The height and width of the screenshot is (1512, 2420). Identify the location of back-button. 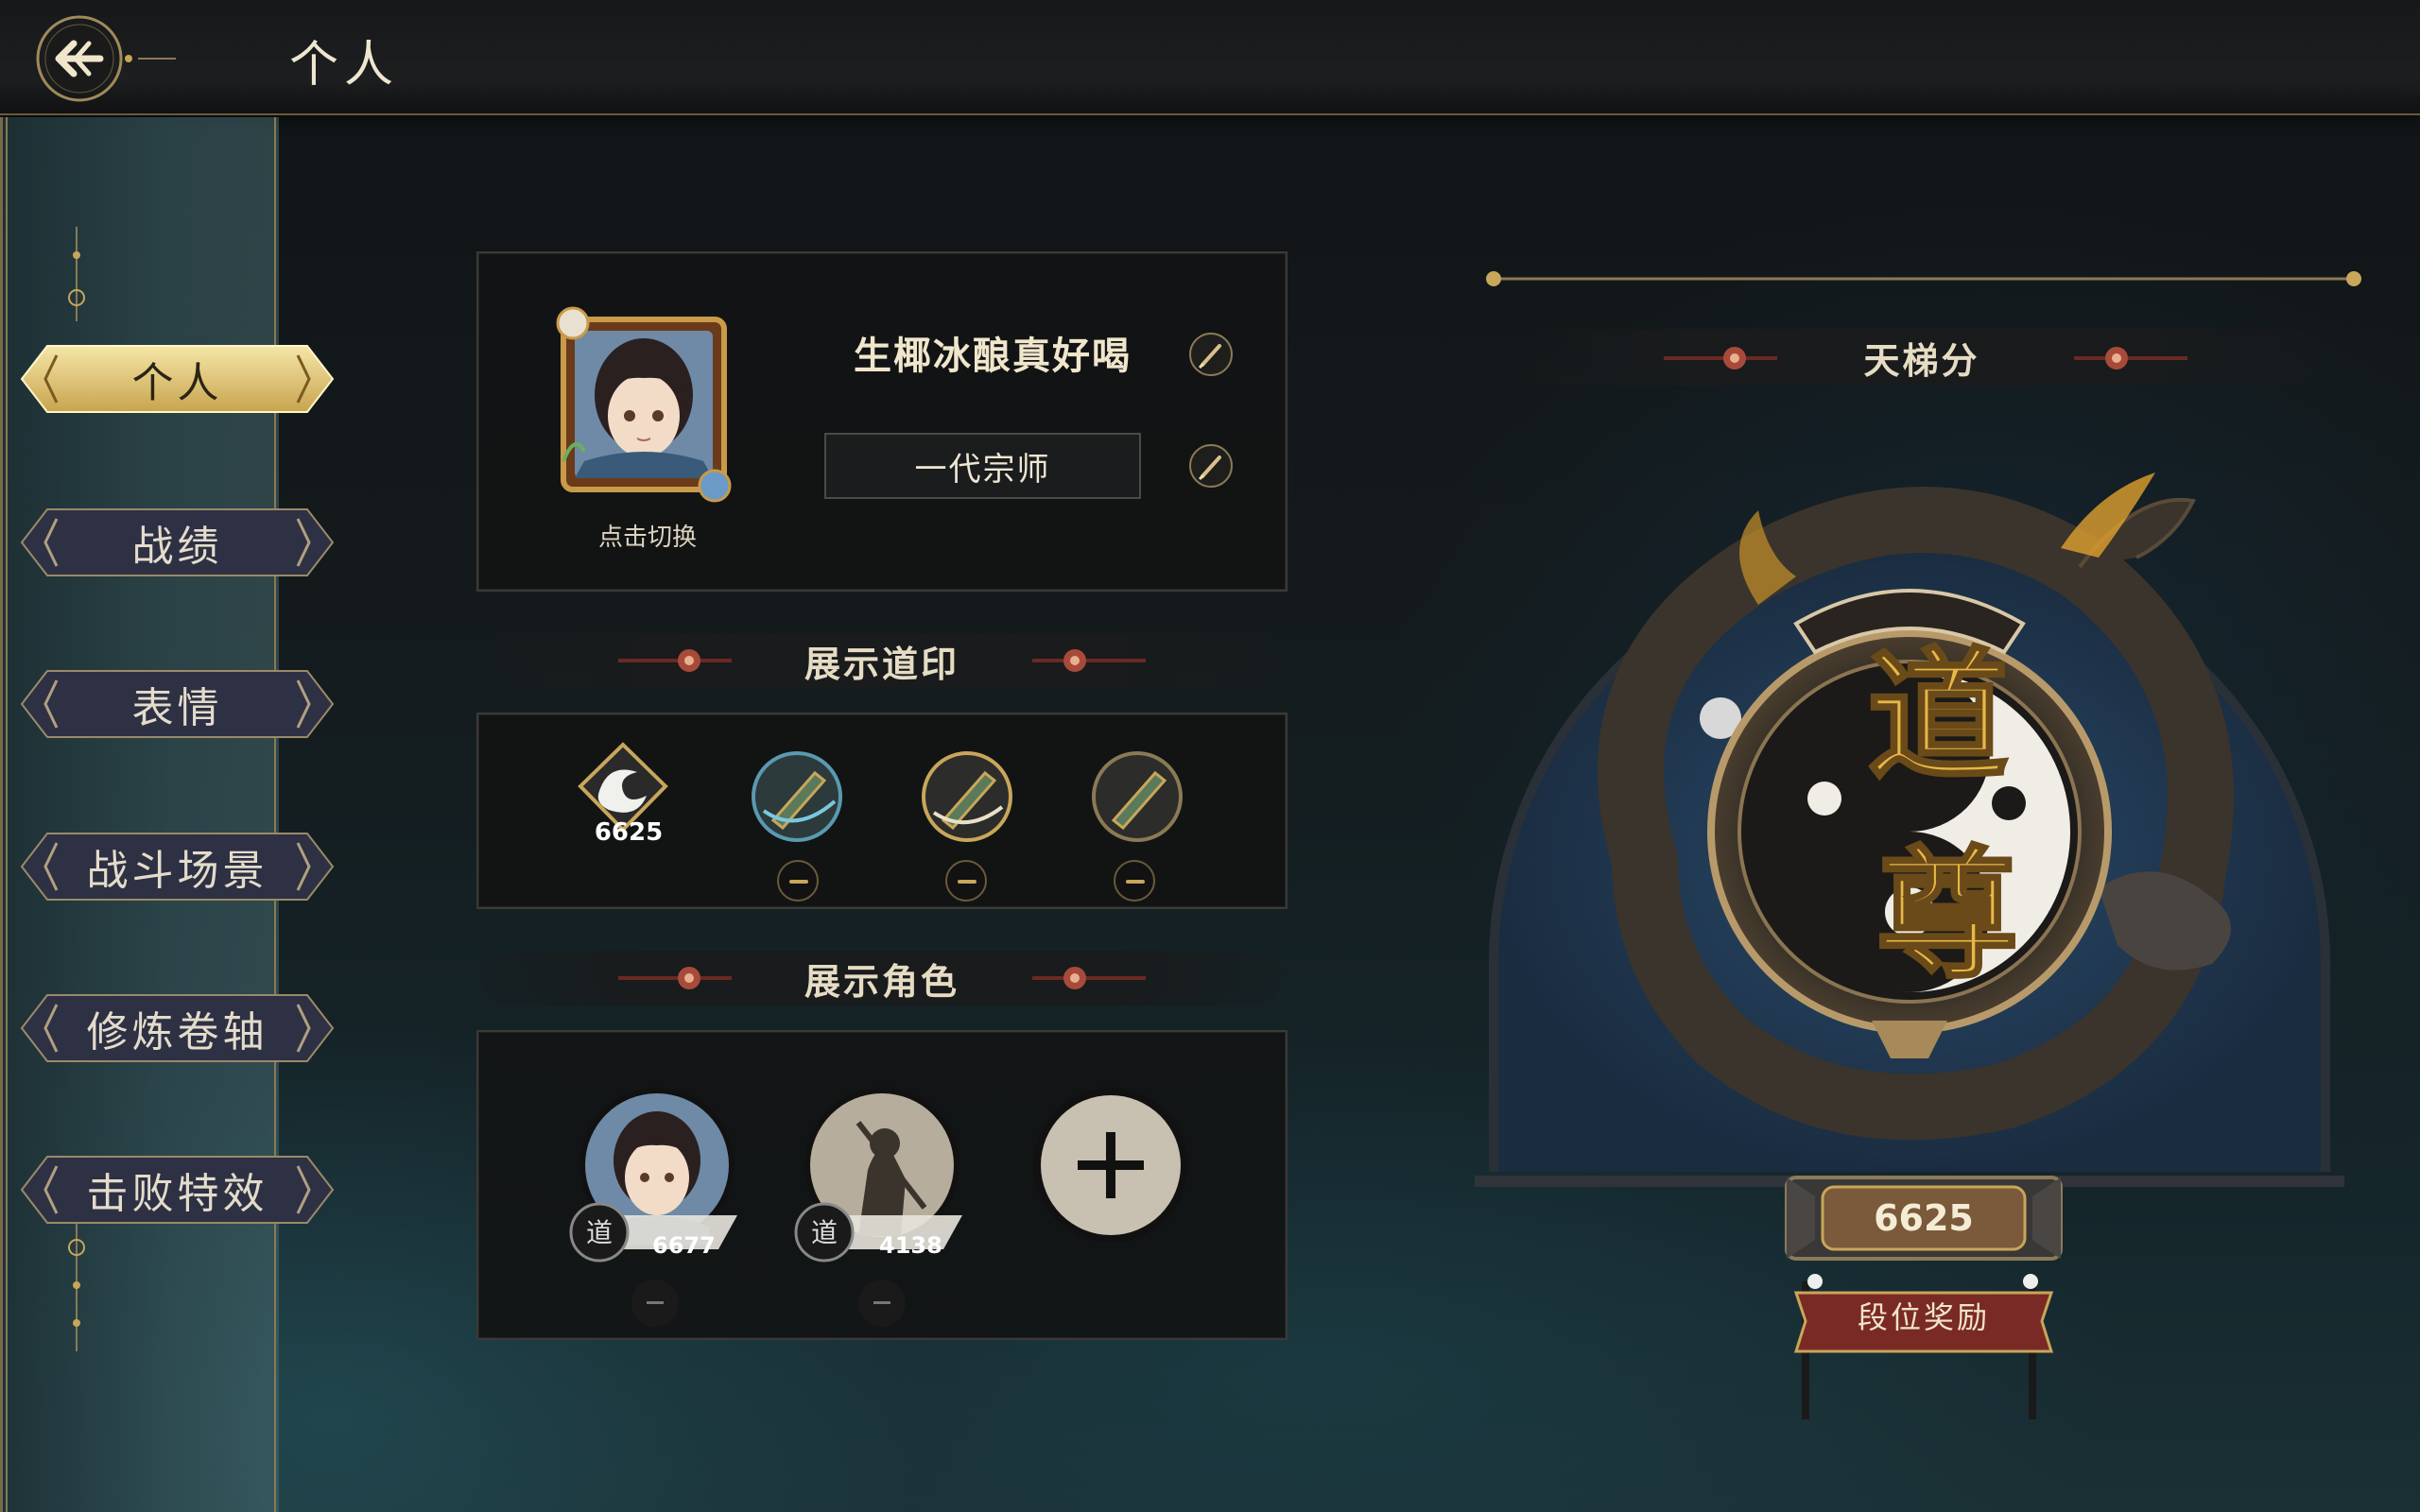
(109, 58).